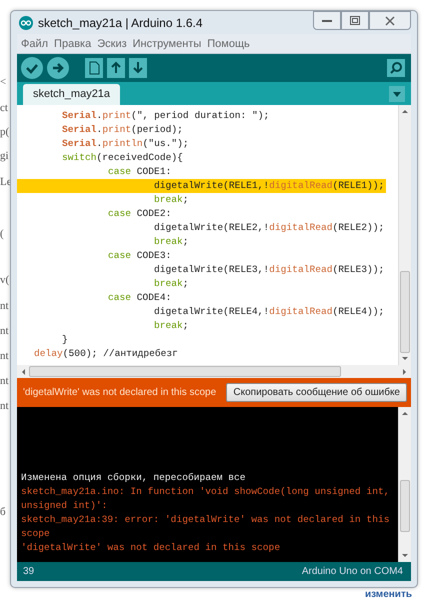 The height and width of the screenshot is (600, 426). Describe the element at coordinates (396, 68) in the screenshot. I see `magnifier-icon` at that location.